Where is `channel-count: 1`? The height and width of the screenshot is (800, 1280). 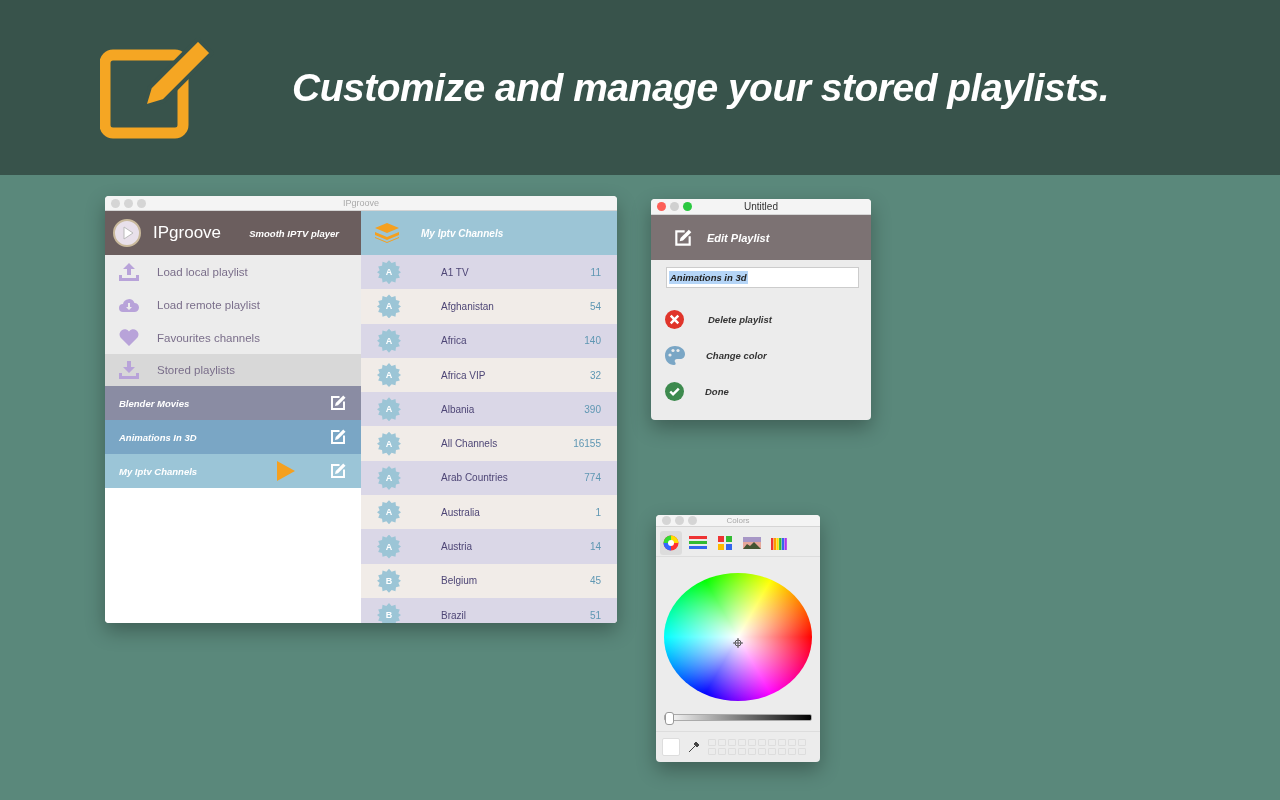
channel-count: 1 is located at coordinates (598, 512).